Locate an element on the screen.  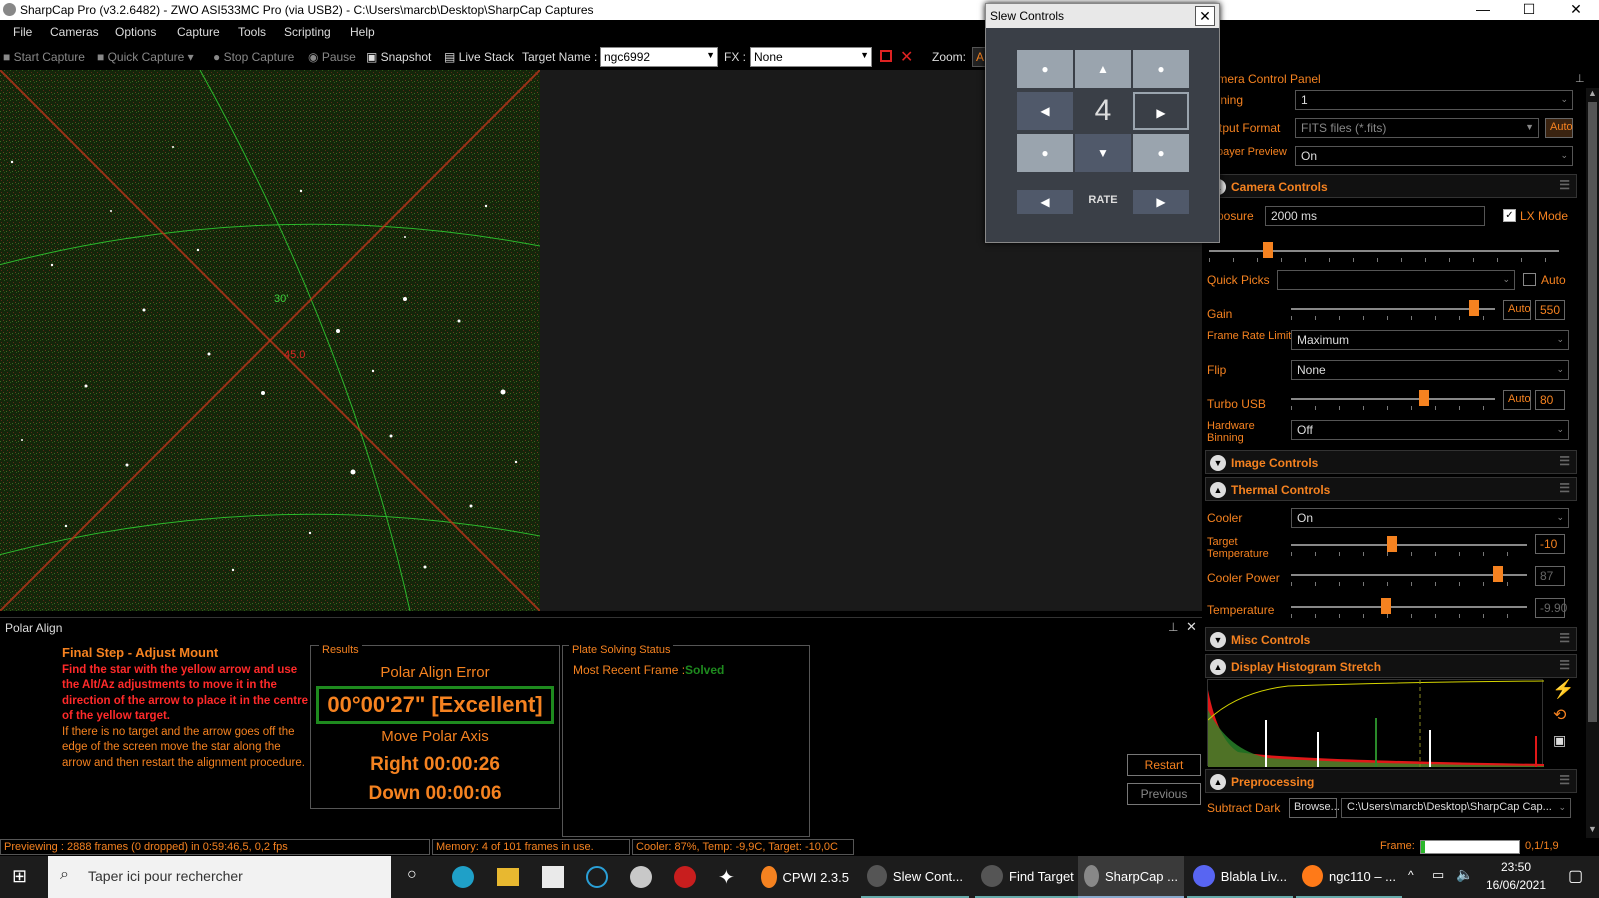
folder-icon is located at coordinates (508, 877).